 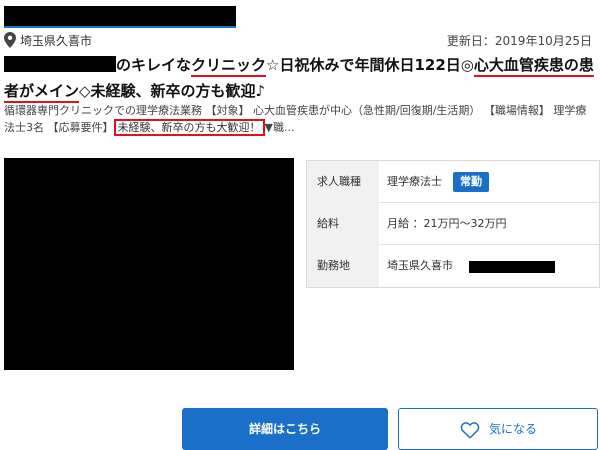 I want to click on redacted-address, so click(x=512, y=267).